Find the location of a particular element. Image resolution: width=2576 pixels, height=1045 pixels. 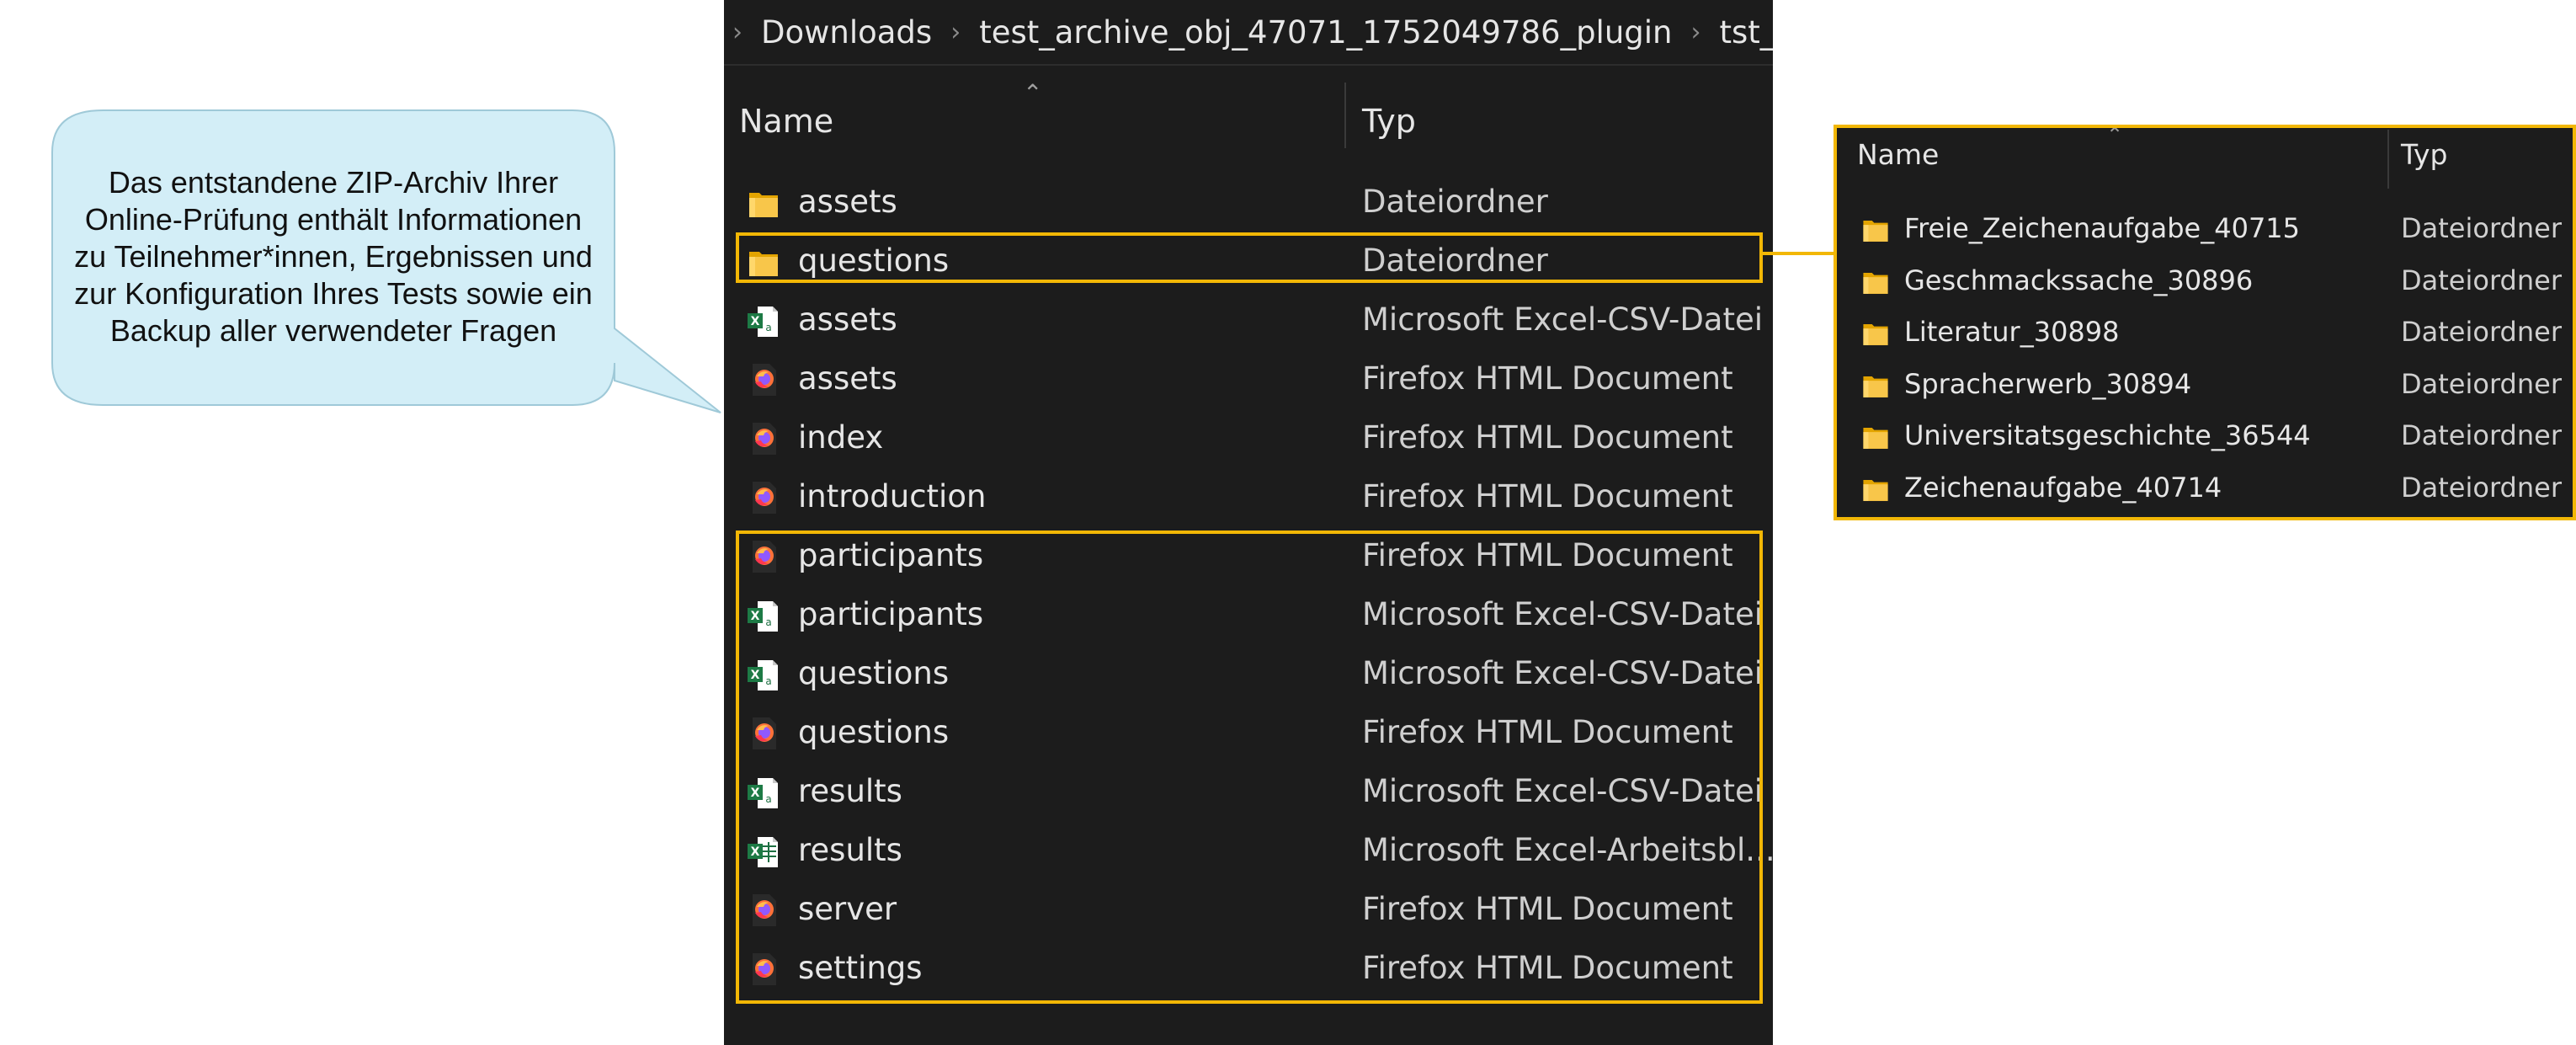

column-header: ⌃ Name Typ is located at coordinates (1249, 114).